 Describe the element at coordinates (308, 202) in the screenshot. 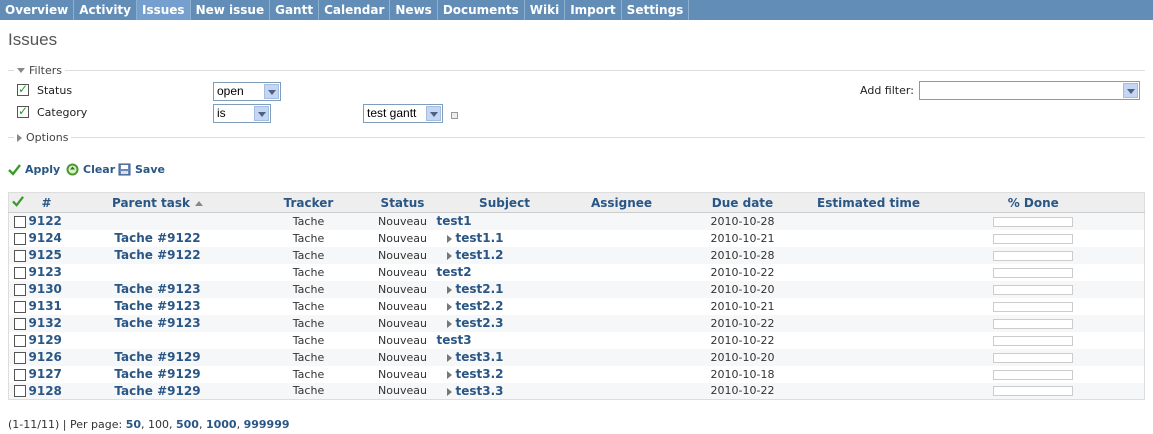

I see `column-tracker: Tracker` at that location.